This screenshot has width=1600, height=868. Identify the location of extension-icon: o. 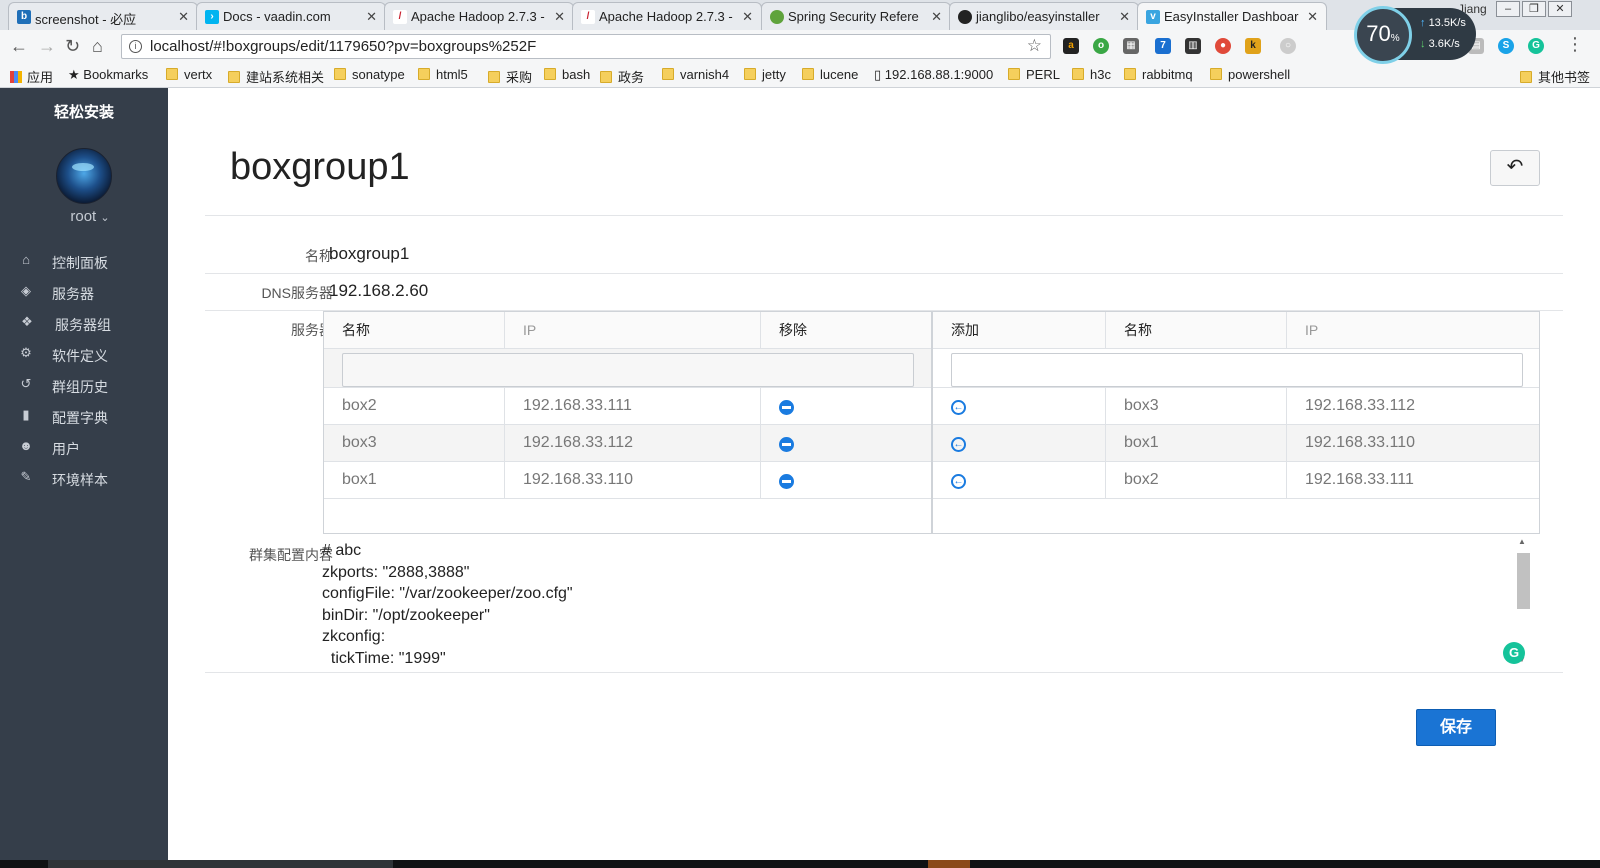
(1101, 46).